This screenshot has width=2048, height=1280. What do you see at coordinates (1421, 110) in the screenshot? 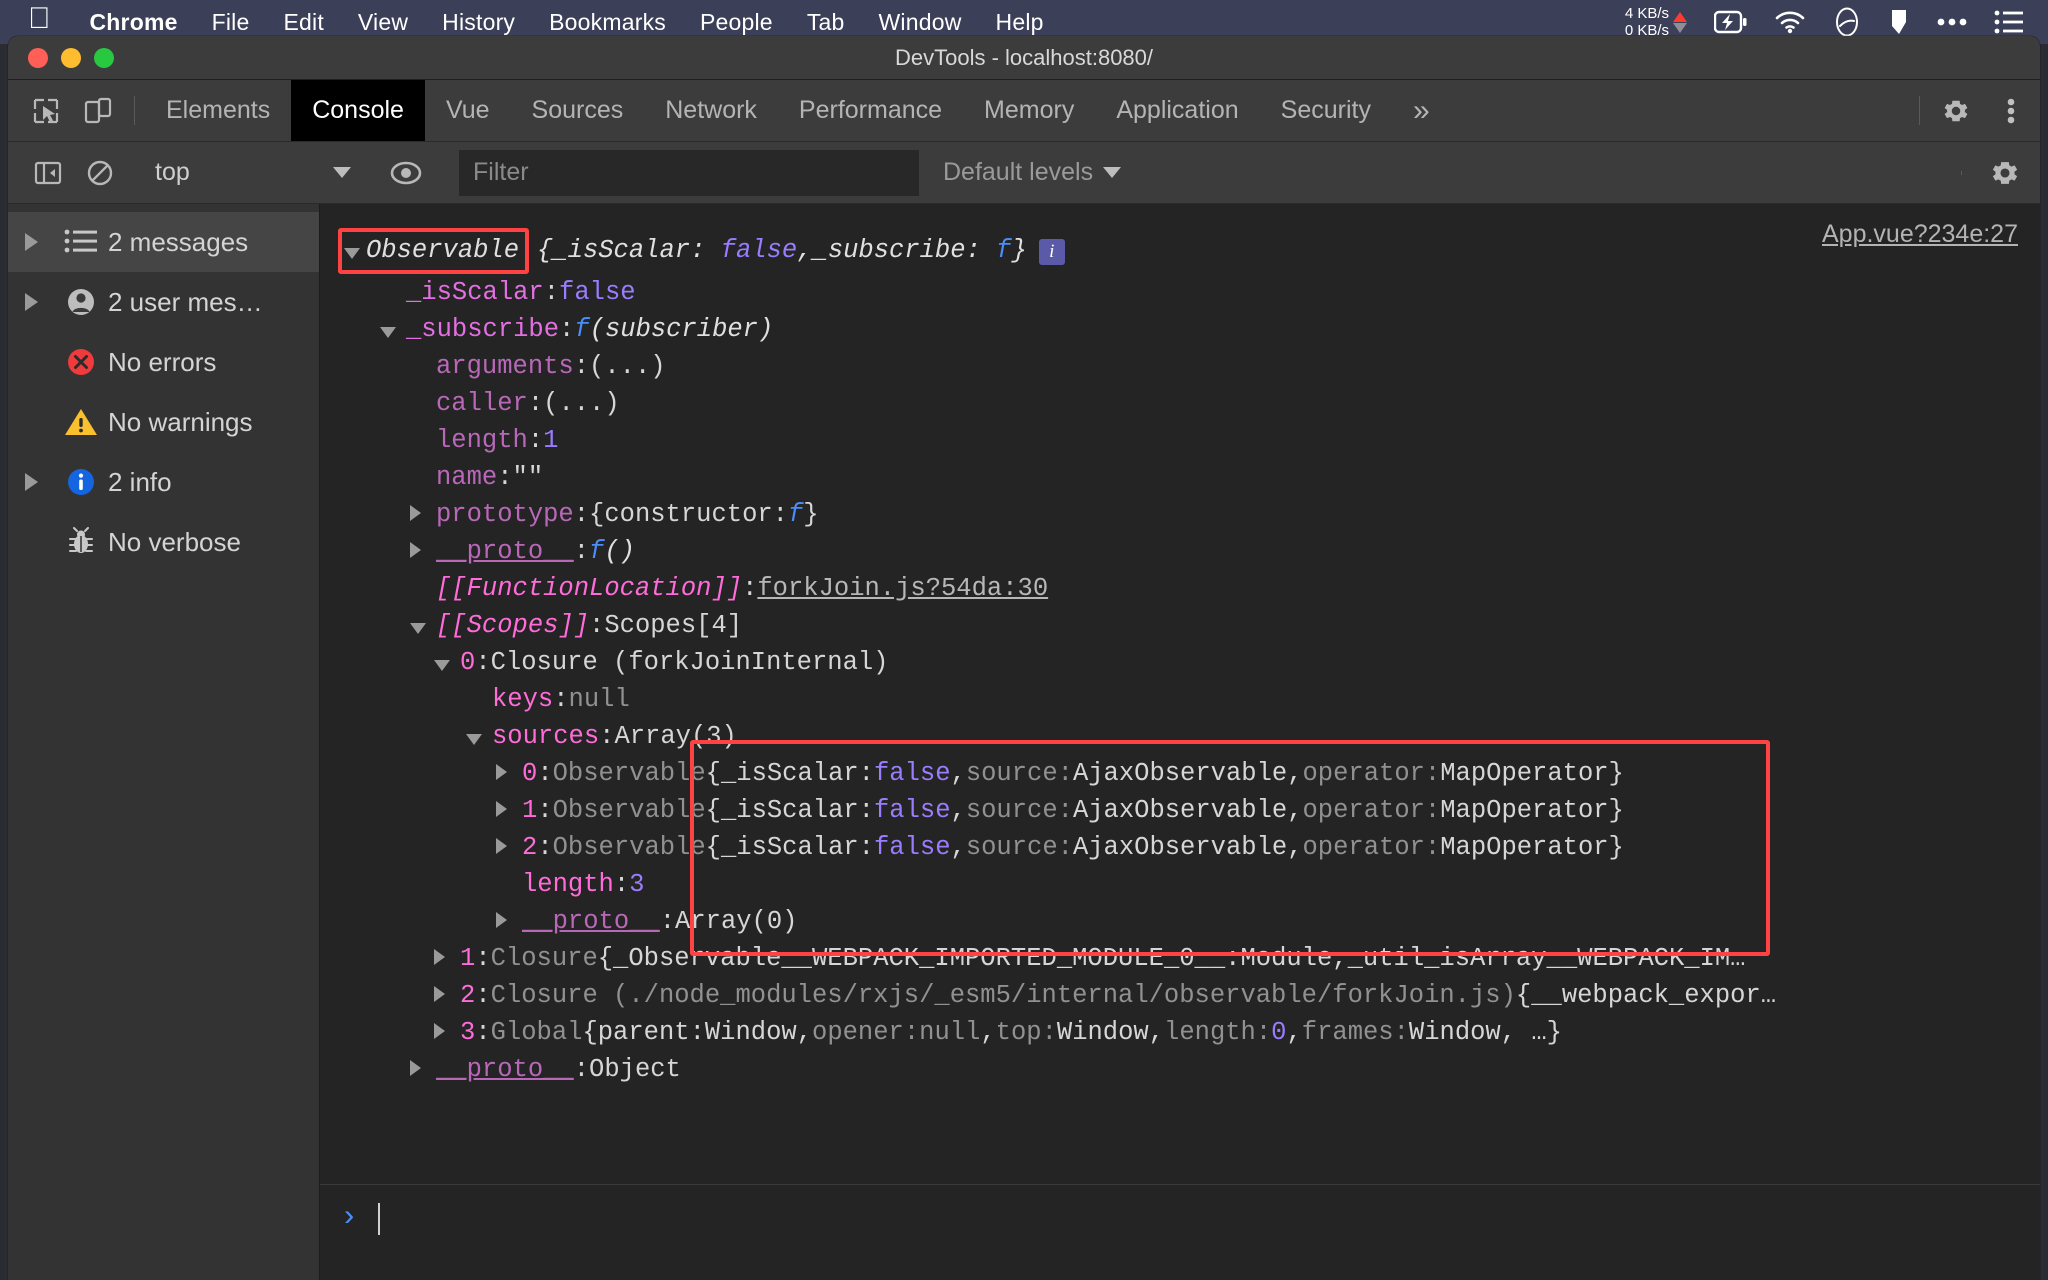
I see `more-tabs-button: »` at bounding box center [1421, 110].